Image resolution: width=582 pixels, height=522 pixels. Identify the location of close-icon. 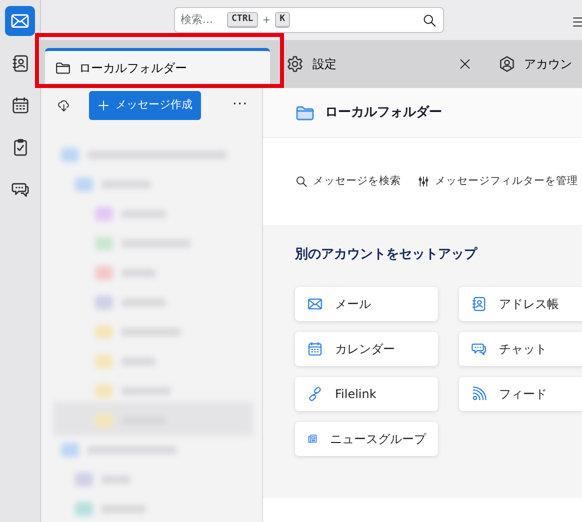
(465, 64).